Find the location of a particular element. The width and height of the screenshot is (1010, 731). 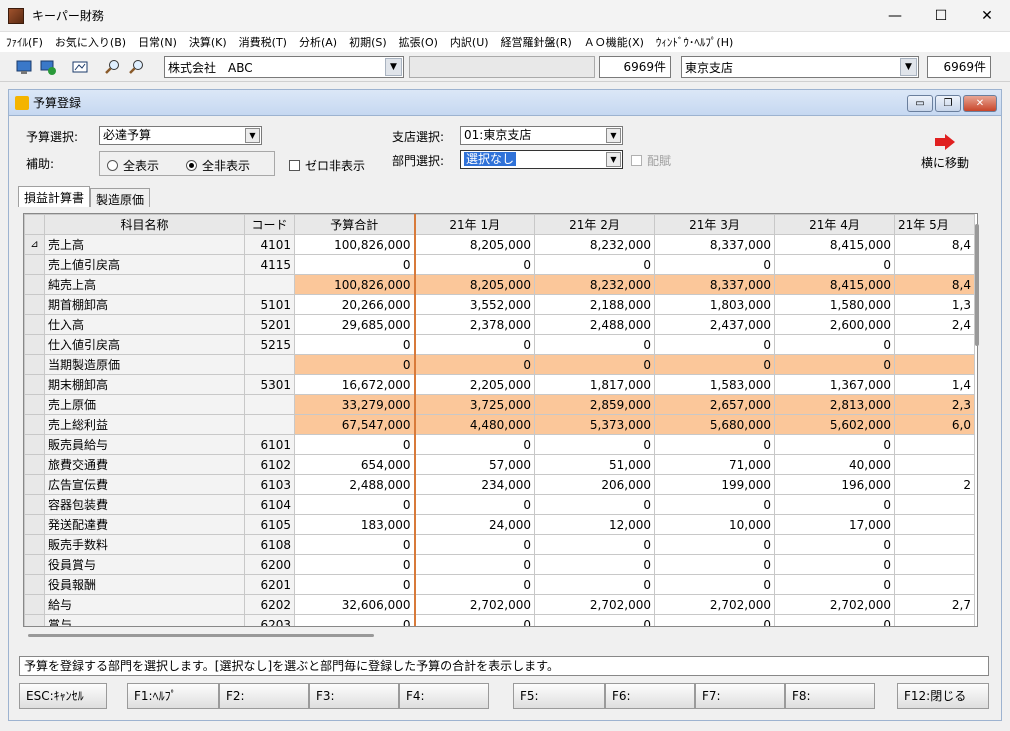

col-header-month: 21年 4月 is located at coordinates (834, 224).